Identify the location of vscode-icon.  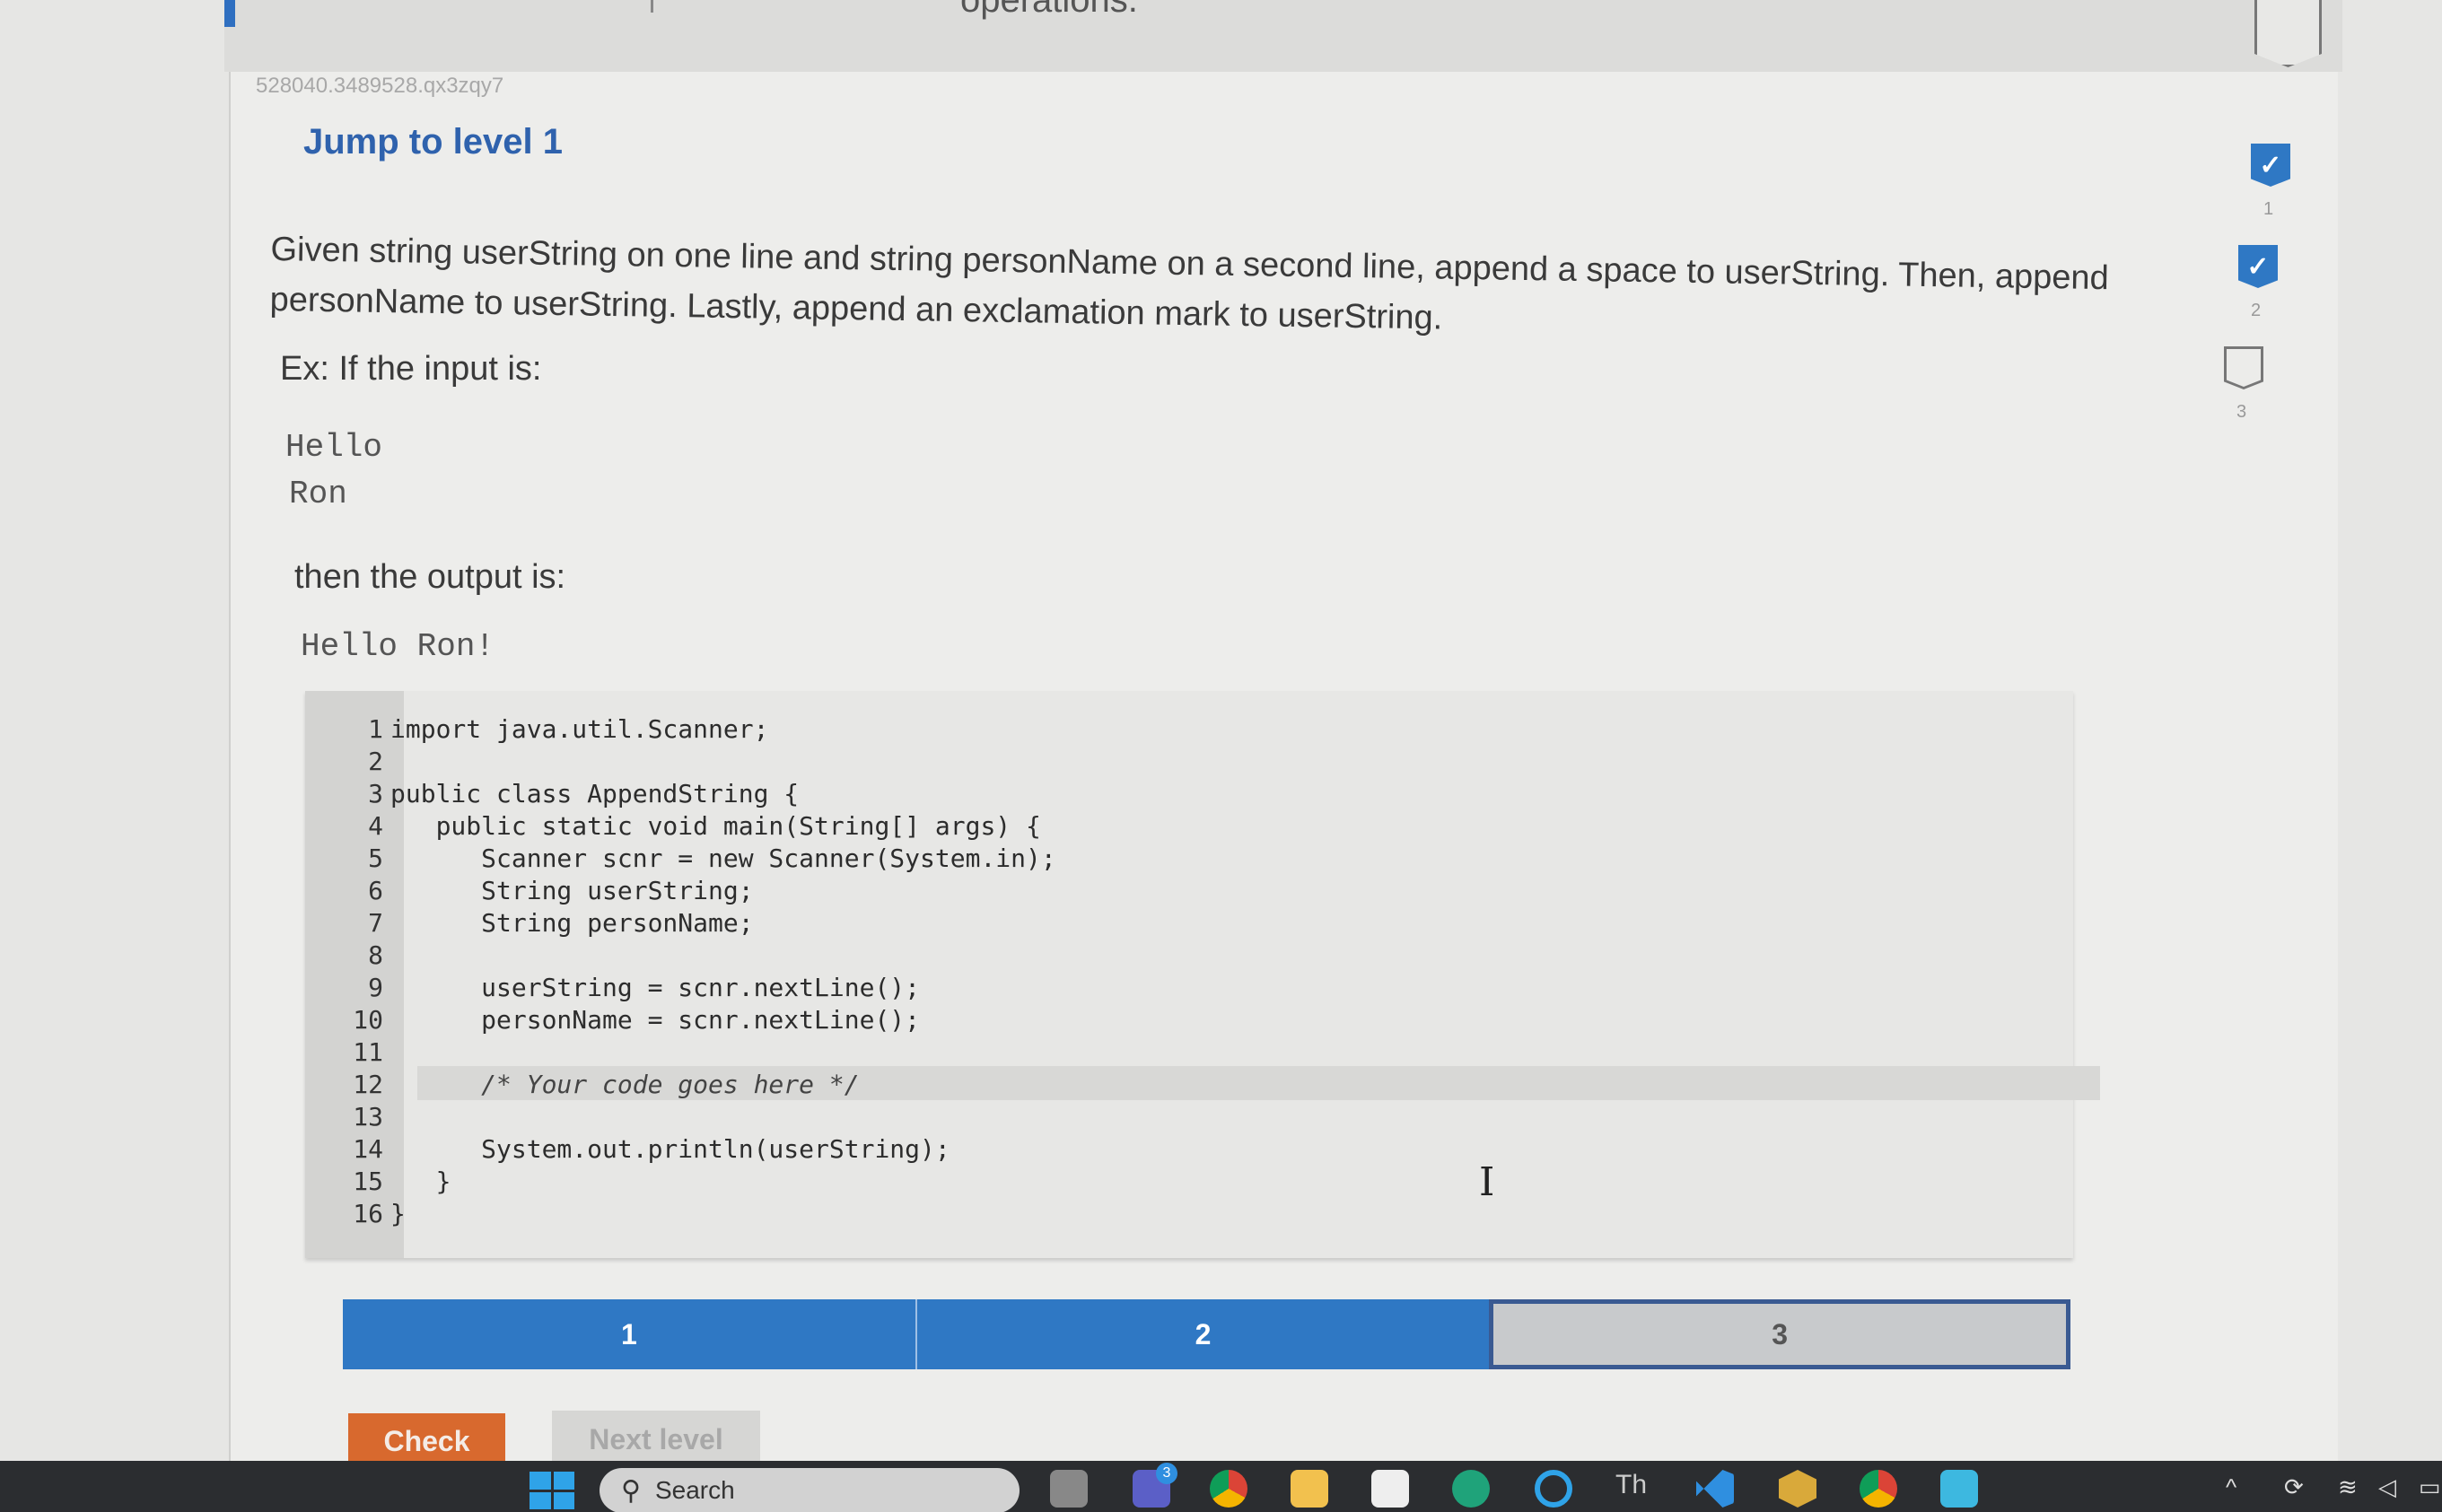
(1715, 1489).